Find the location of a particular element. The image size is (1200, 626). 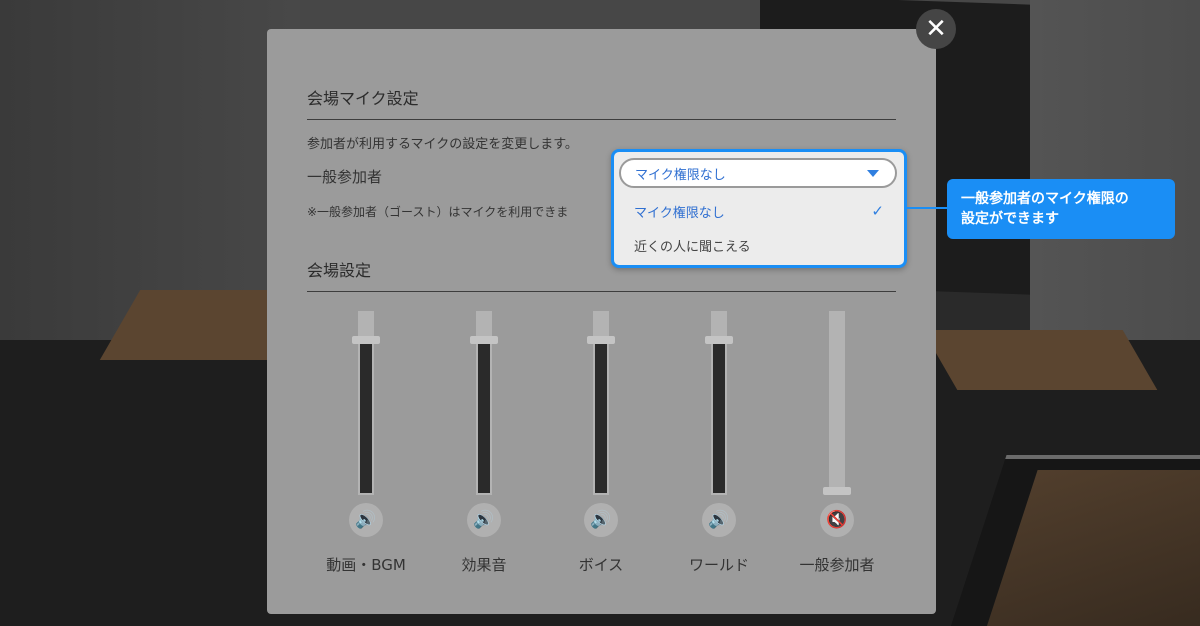

tooltip-connector is located at coordinates (927, 208).